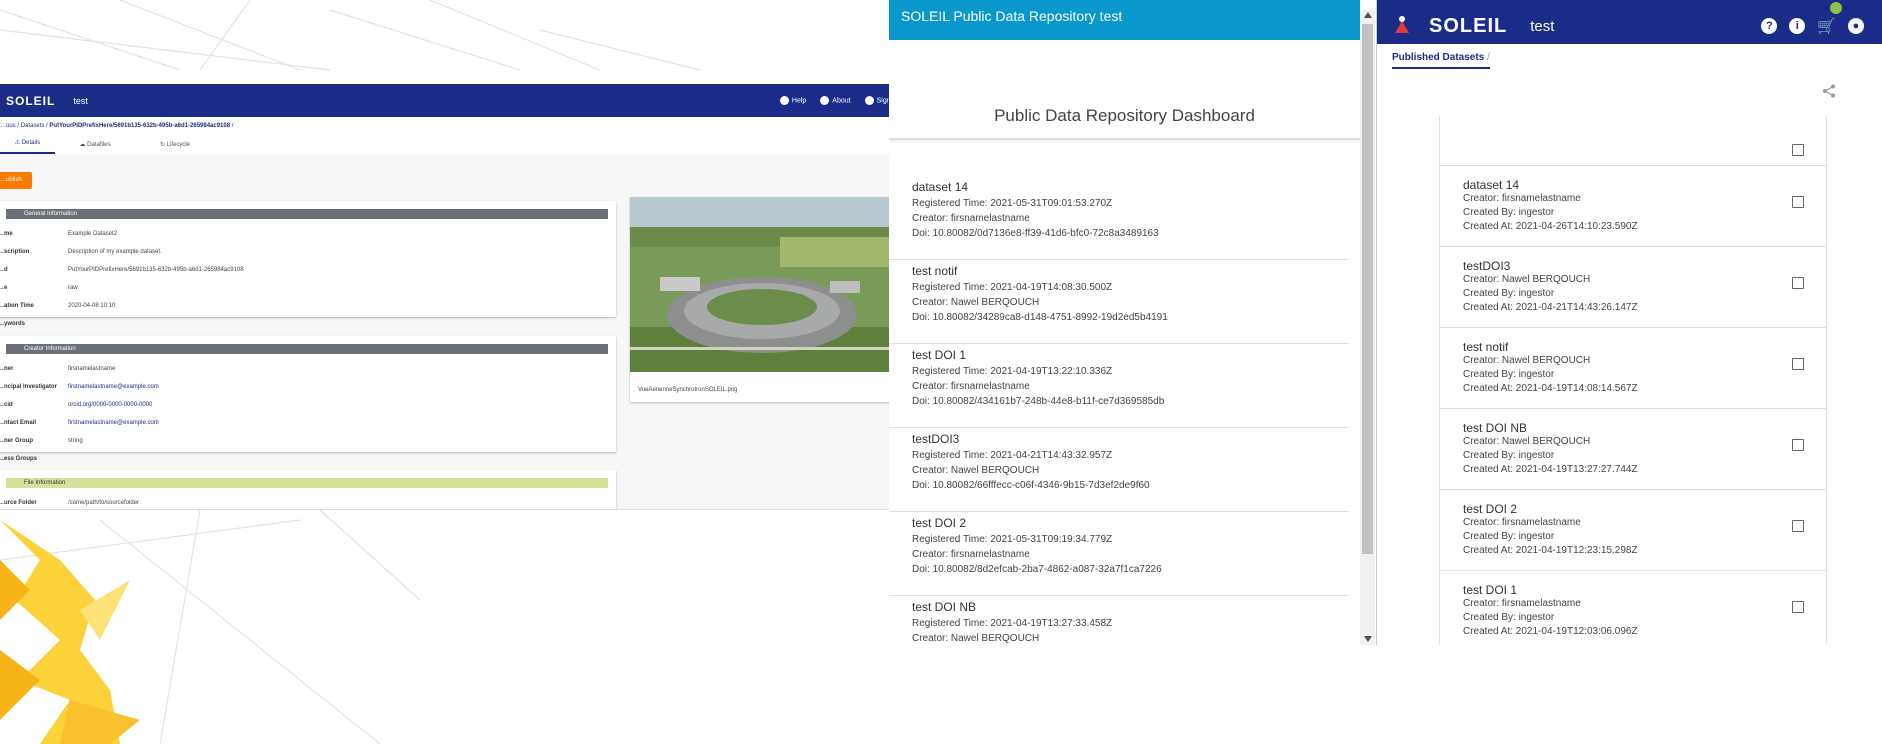 This screenshot has width=1882, height=744. What do you see at coordinates (1124, 20) in the screenshot?
I see `repository-title-bar: SOLEIL Public Data Repository test` at bounding box center [1124, 20].